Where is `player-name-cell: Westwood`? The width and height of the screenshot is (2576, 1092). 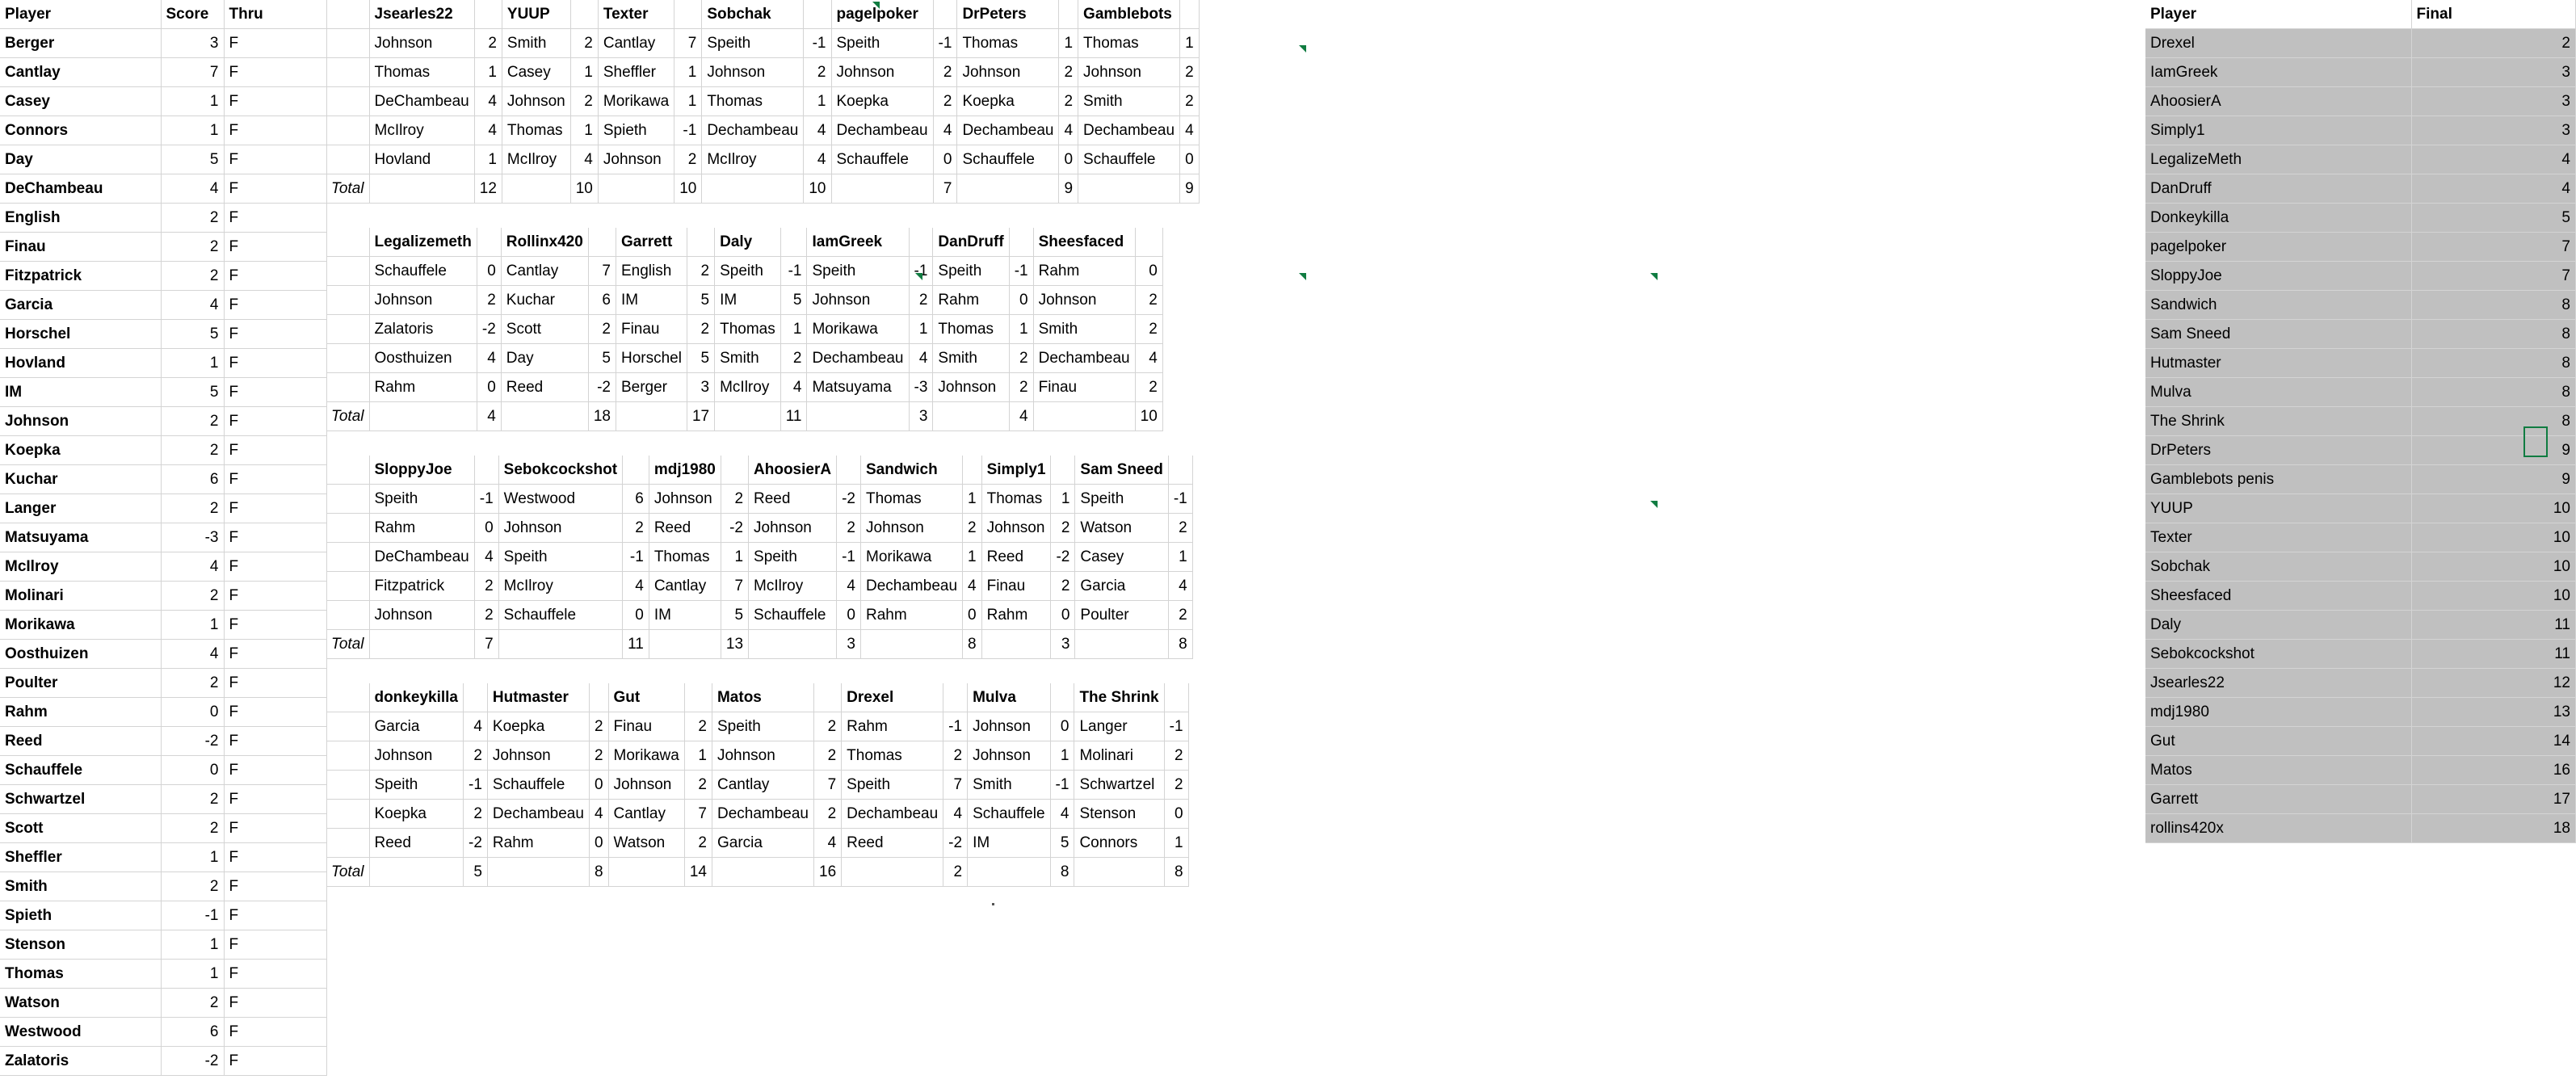 player-name-cell: Westwood is located at coordinates (81, 1032).